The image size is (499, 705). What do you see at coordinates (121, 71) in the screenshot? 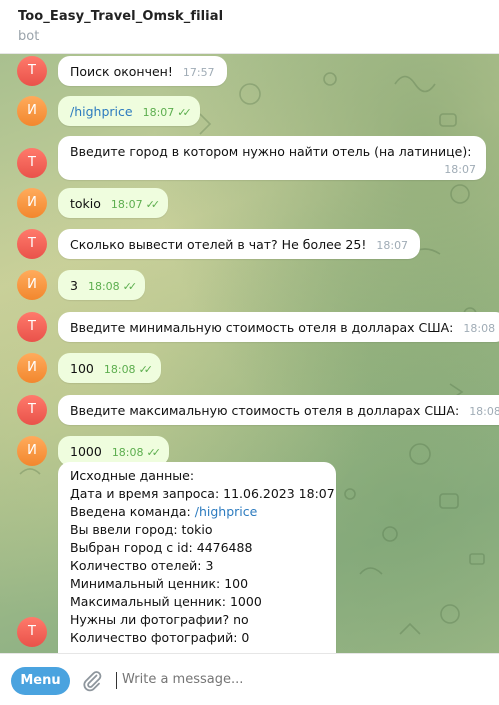
I see `message-text: Поиск окончен!` at bounding box center [121, 71].